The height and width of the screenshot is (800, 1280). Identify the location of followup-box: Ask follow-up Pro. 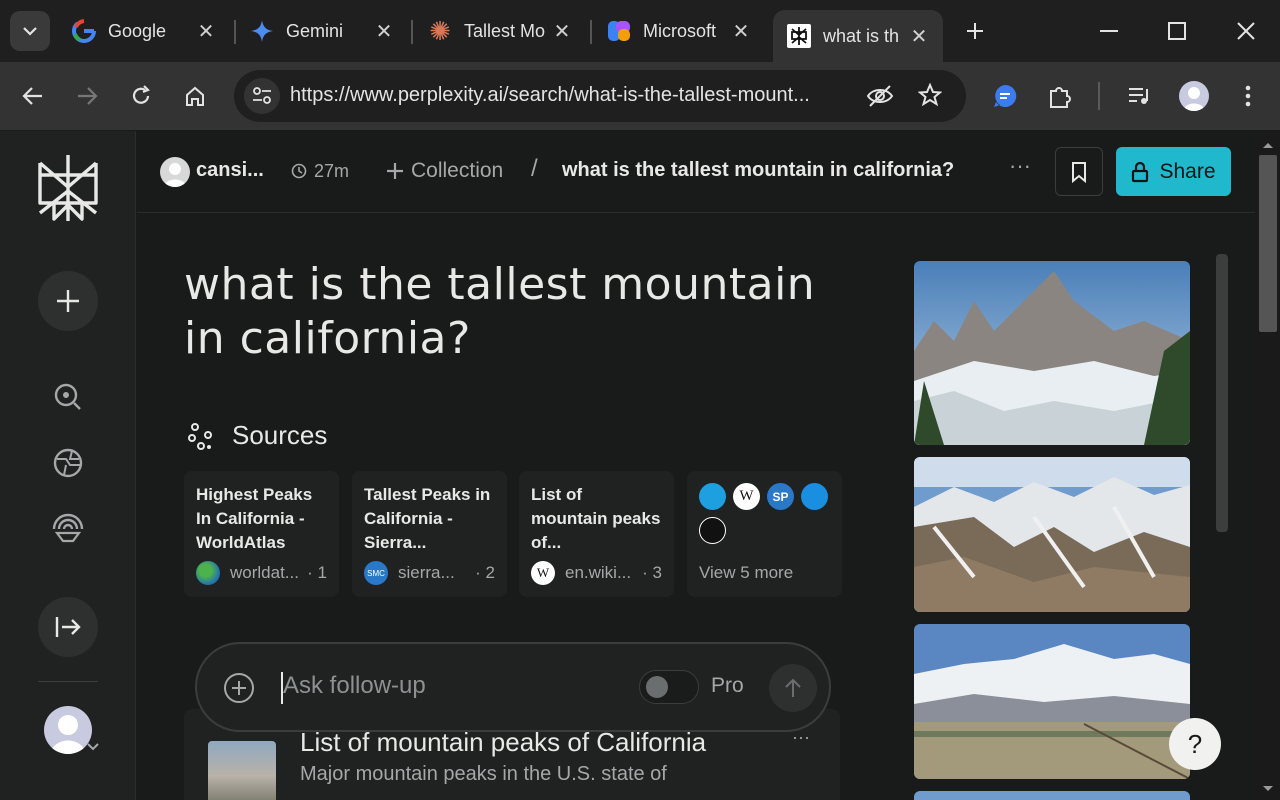
(513, 687).